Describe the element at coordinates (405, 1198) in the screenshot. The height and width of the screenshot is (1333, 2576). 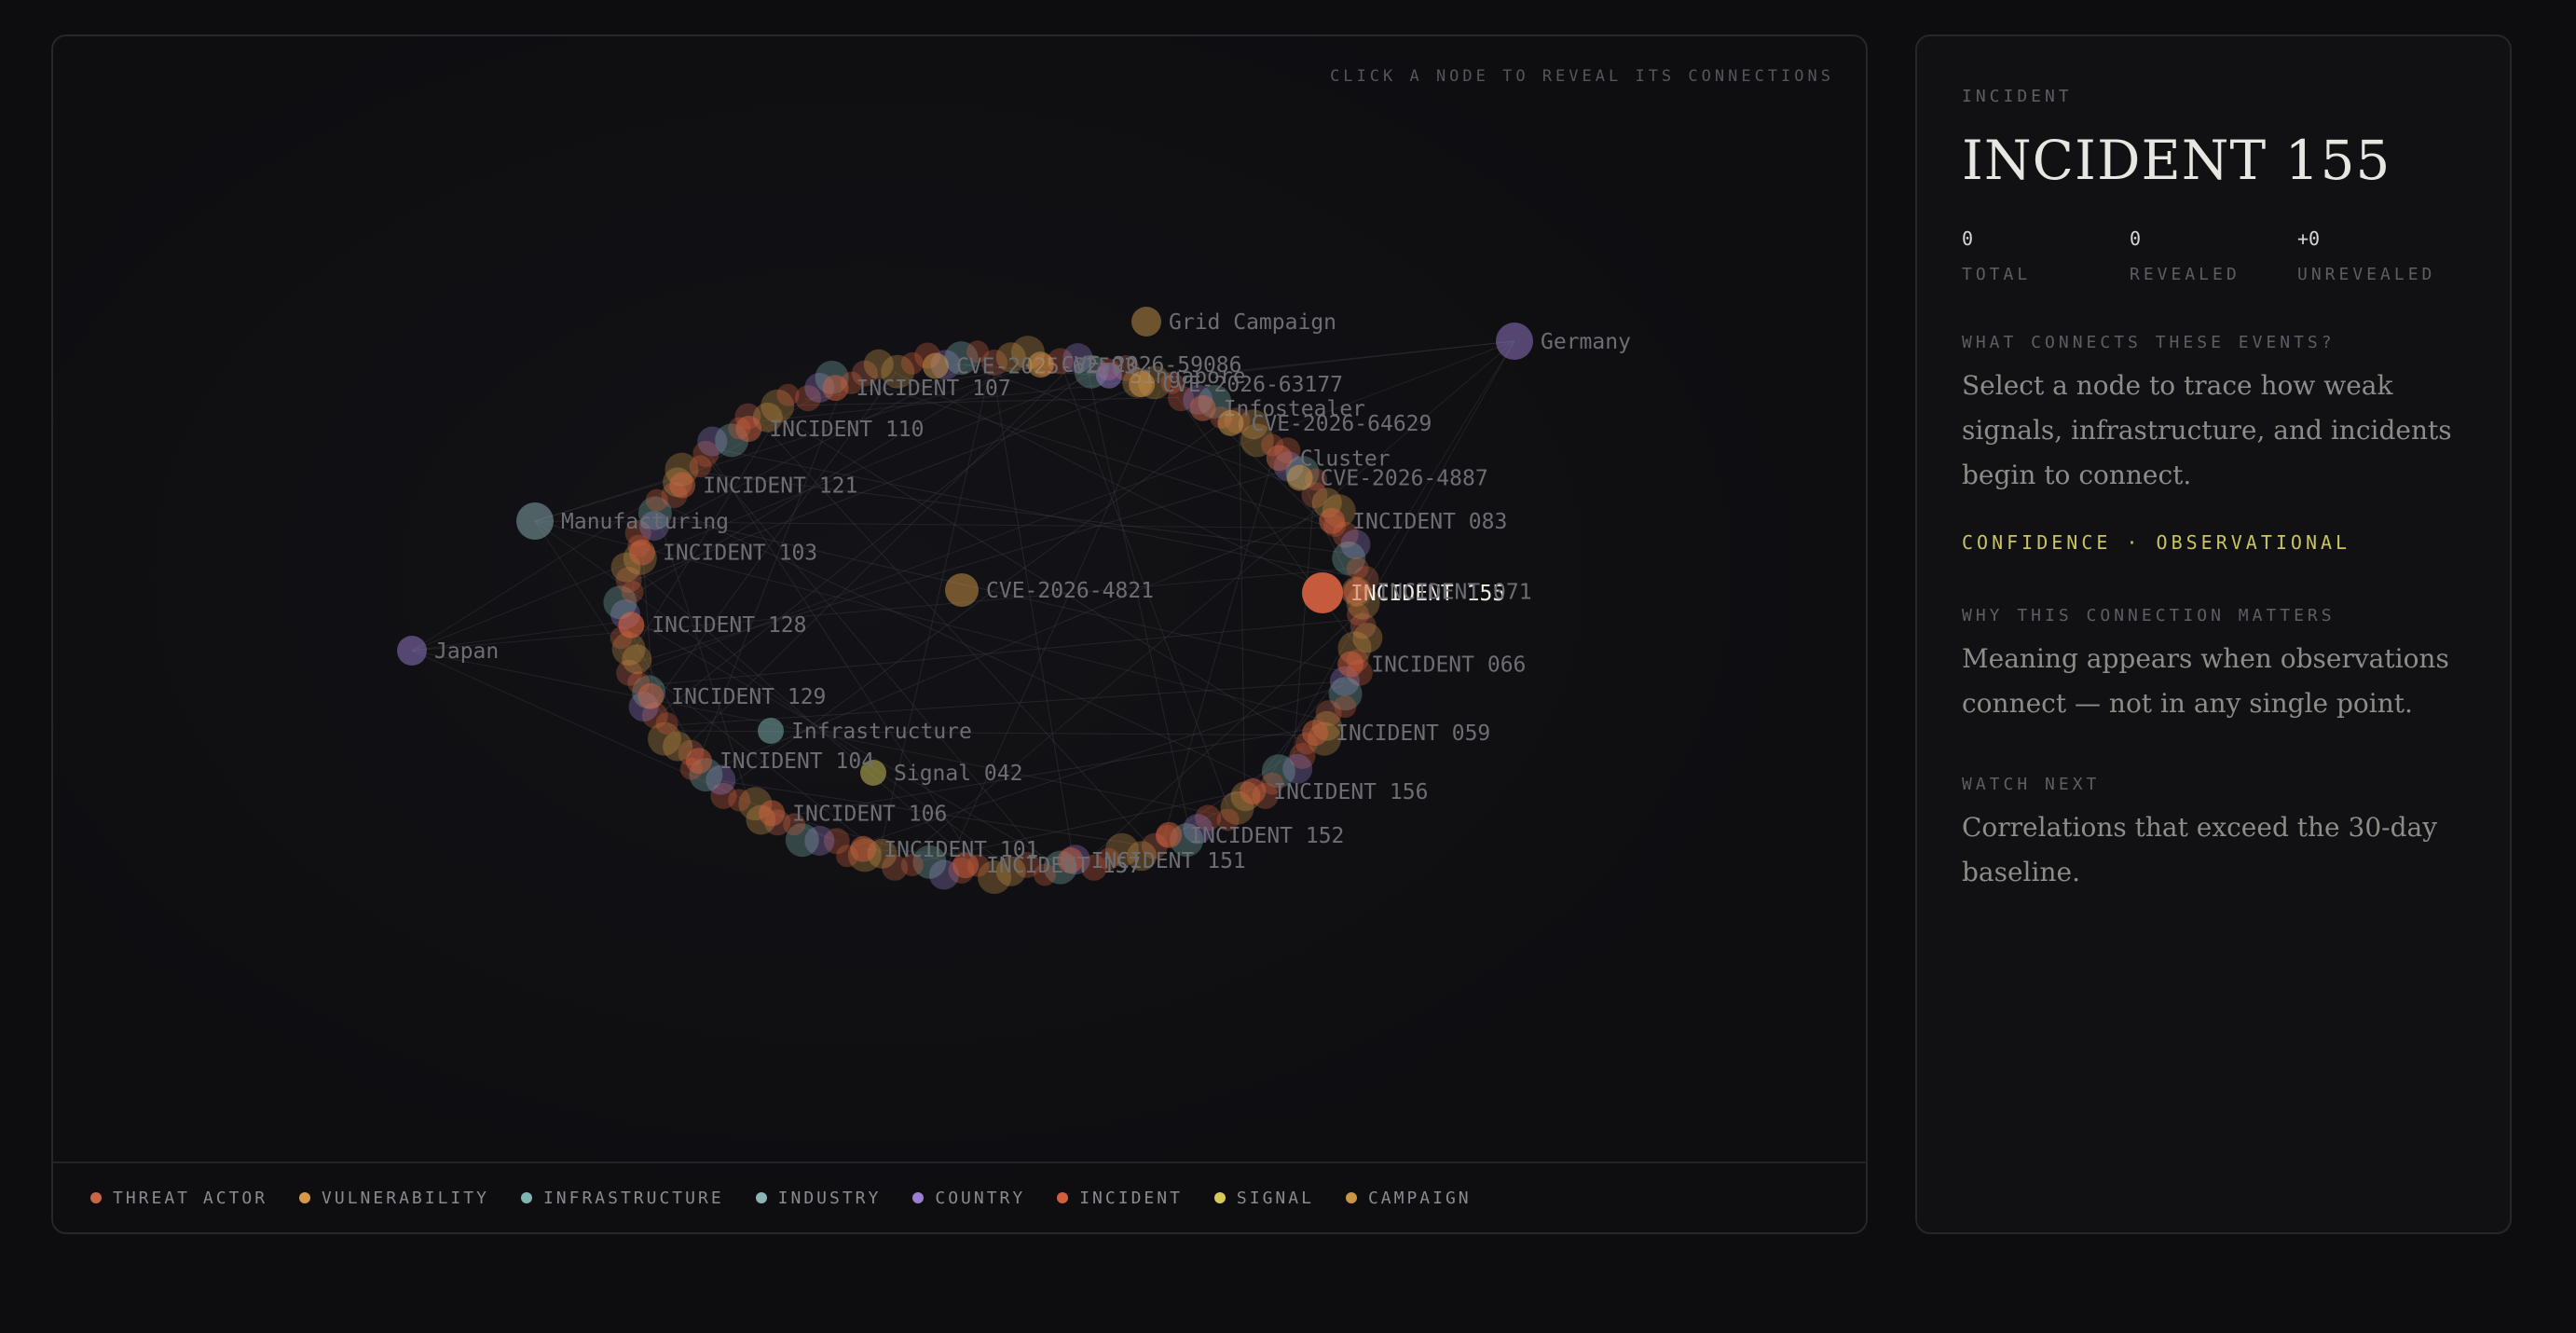
I see `legend-label: VULNERABILITY` at that location.